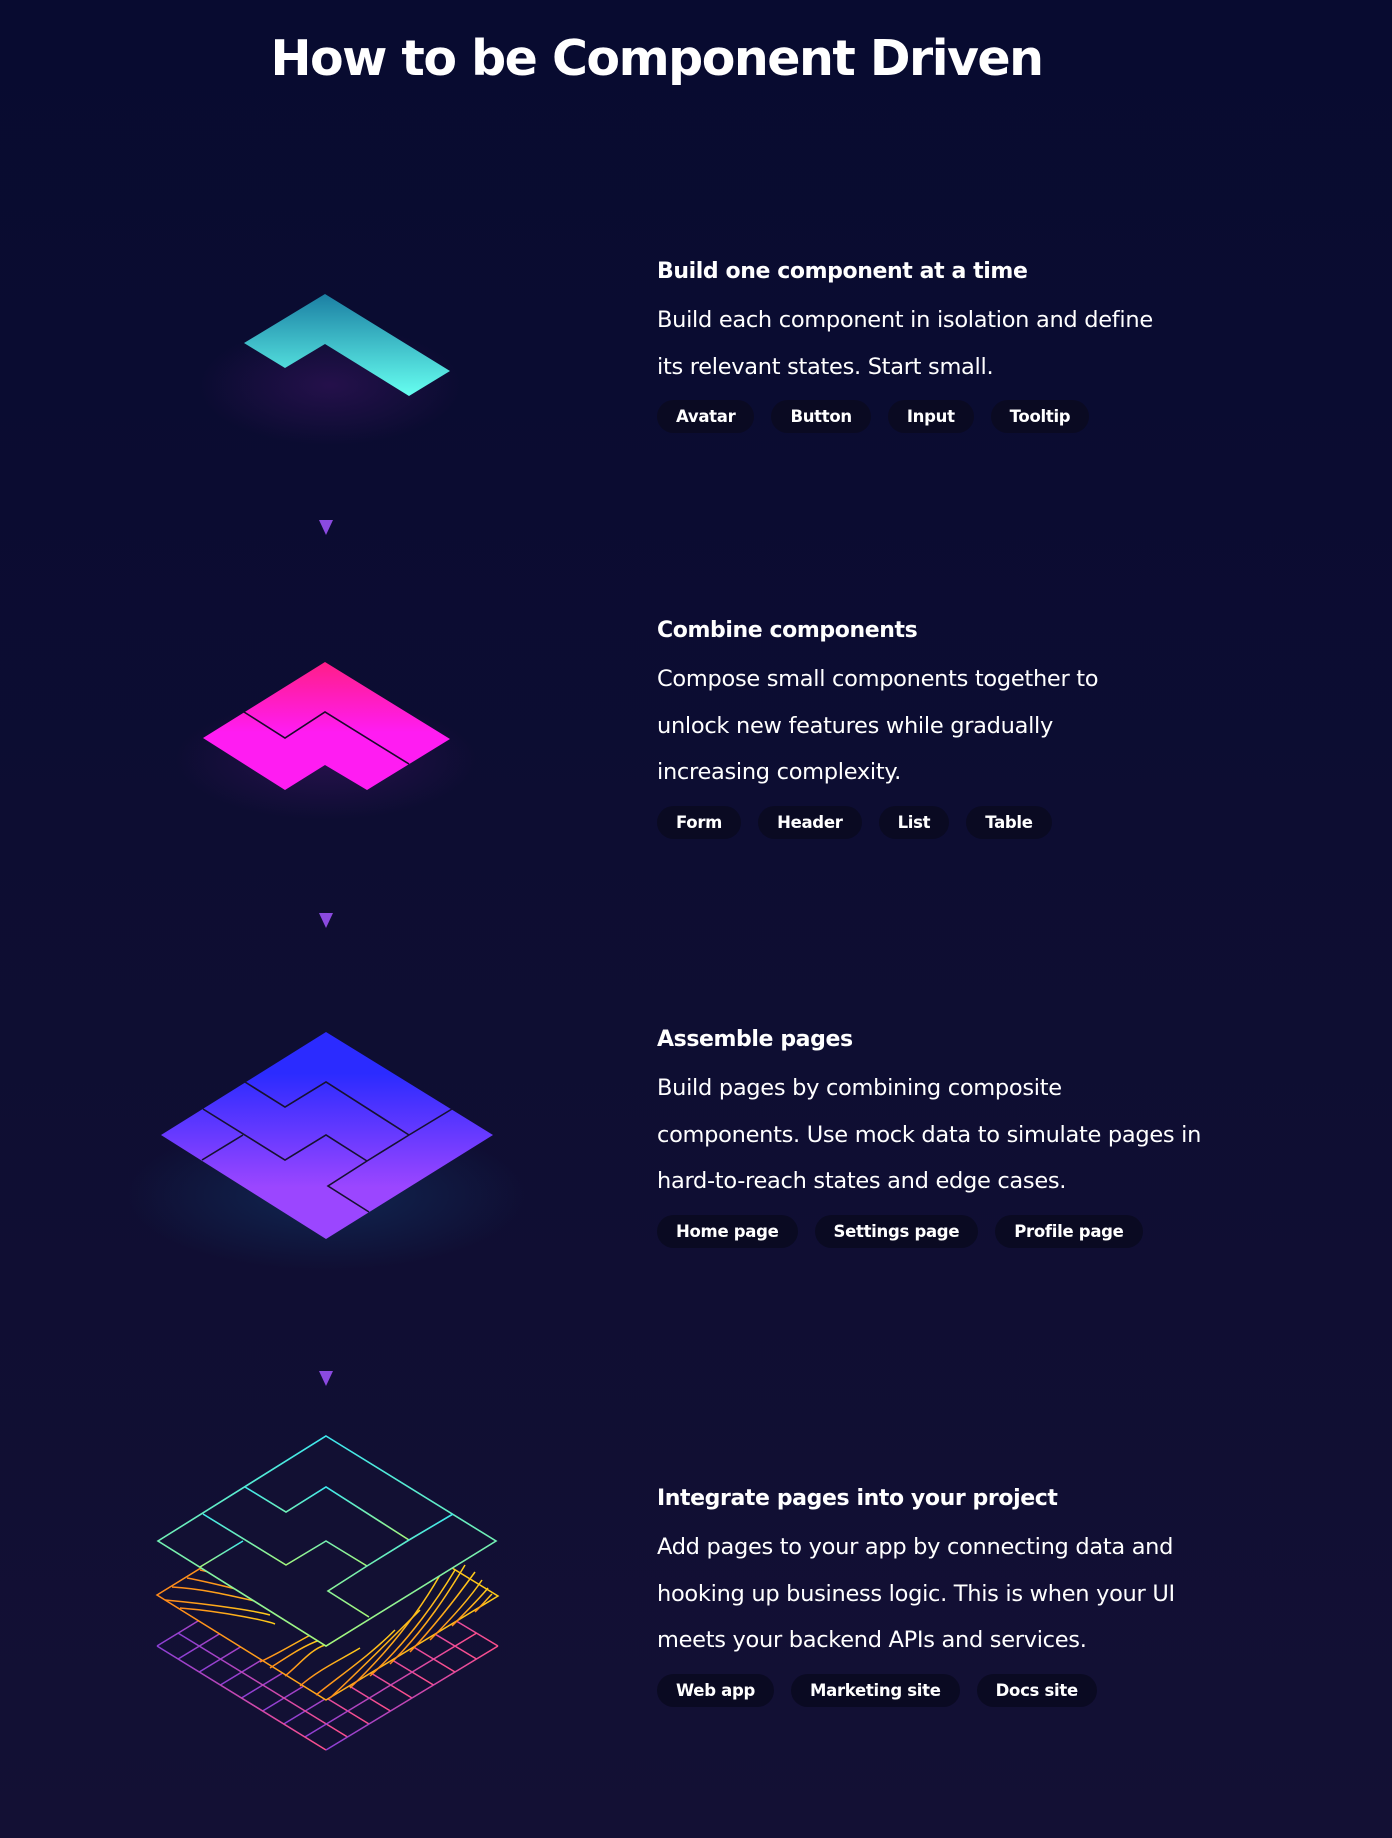  Describe the element at coordinates (930, 416) in the screenshot. I see `tag-input: Input` at that location.